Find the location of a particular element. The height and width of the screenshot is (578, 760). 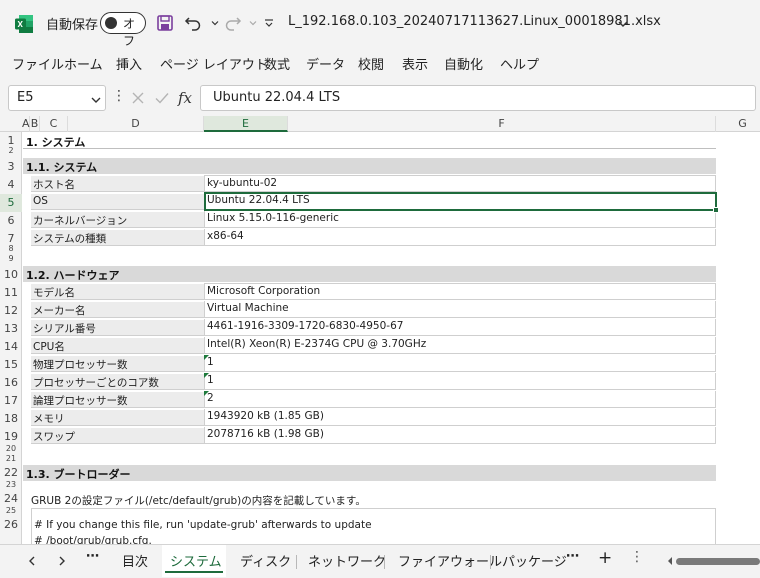

sheet-tab-disk: ディスク is located at coordinates (265, 560).